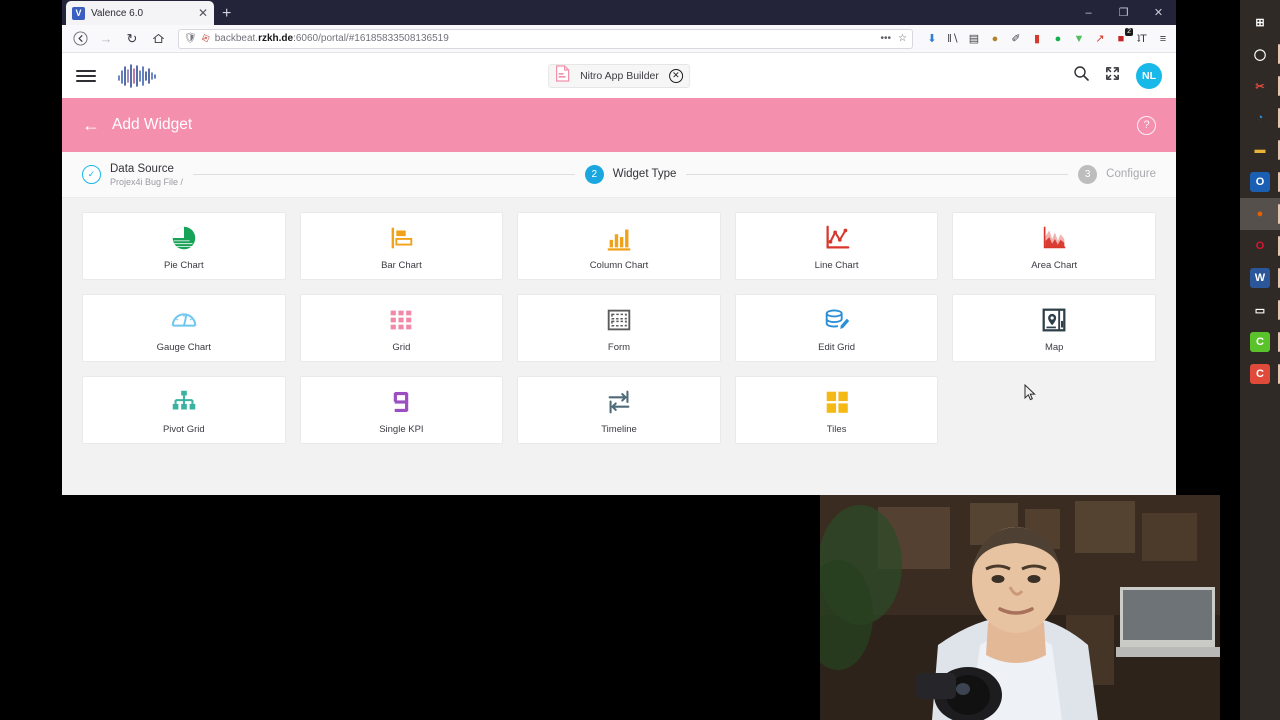 The height and width of the screenshot is (720, 1280). Describe the element at coordinates (183, 429) in the screenshot. I see `widget-card-label: Pivot Grid` at that location.